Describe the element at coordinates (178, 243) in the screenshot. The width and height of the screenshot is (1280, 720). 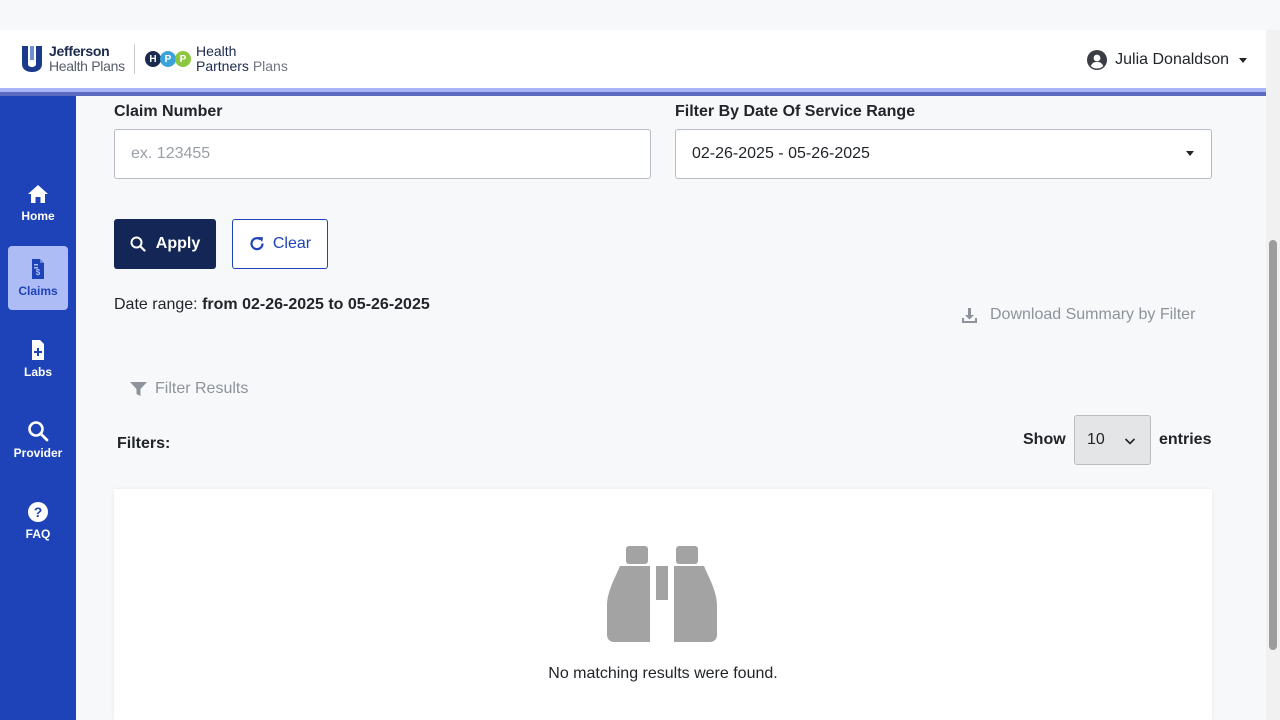
I see `apply-button-label: Apply` at that location.